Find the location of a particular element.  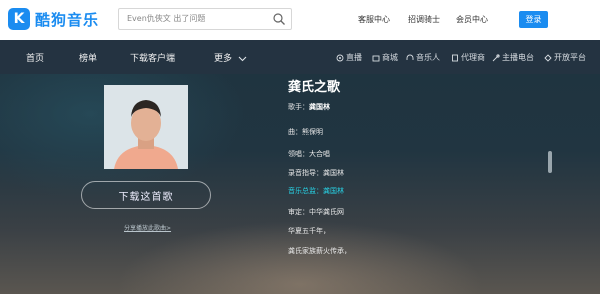

lyric-line: 华夏五千年， is located at coordinates (309, 231).